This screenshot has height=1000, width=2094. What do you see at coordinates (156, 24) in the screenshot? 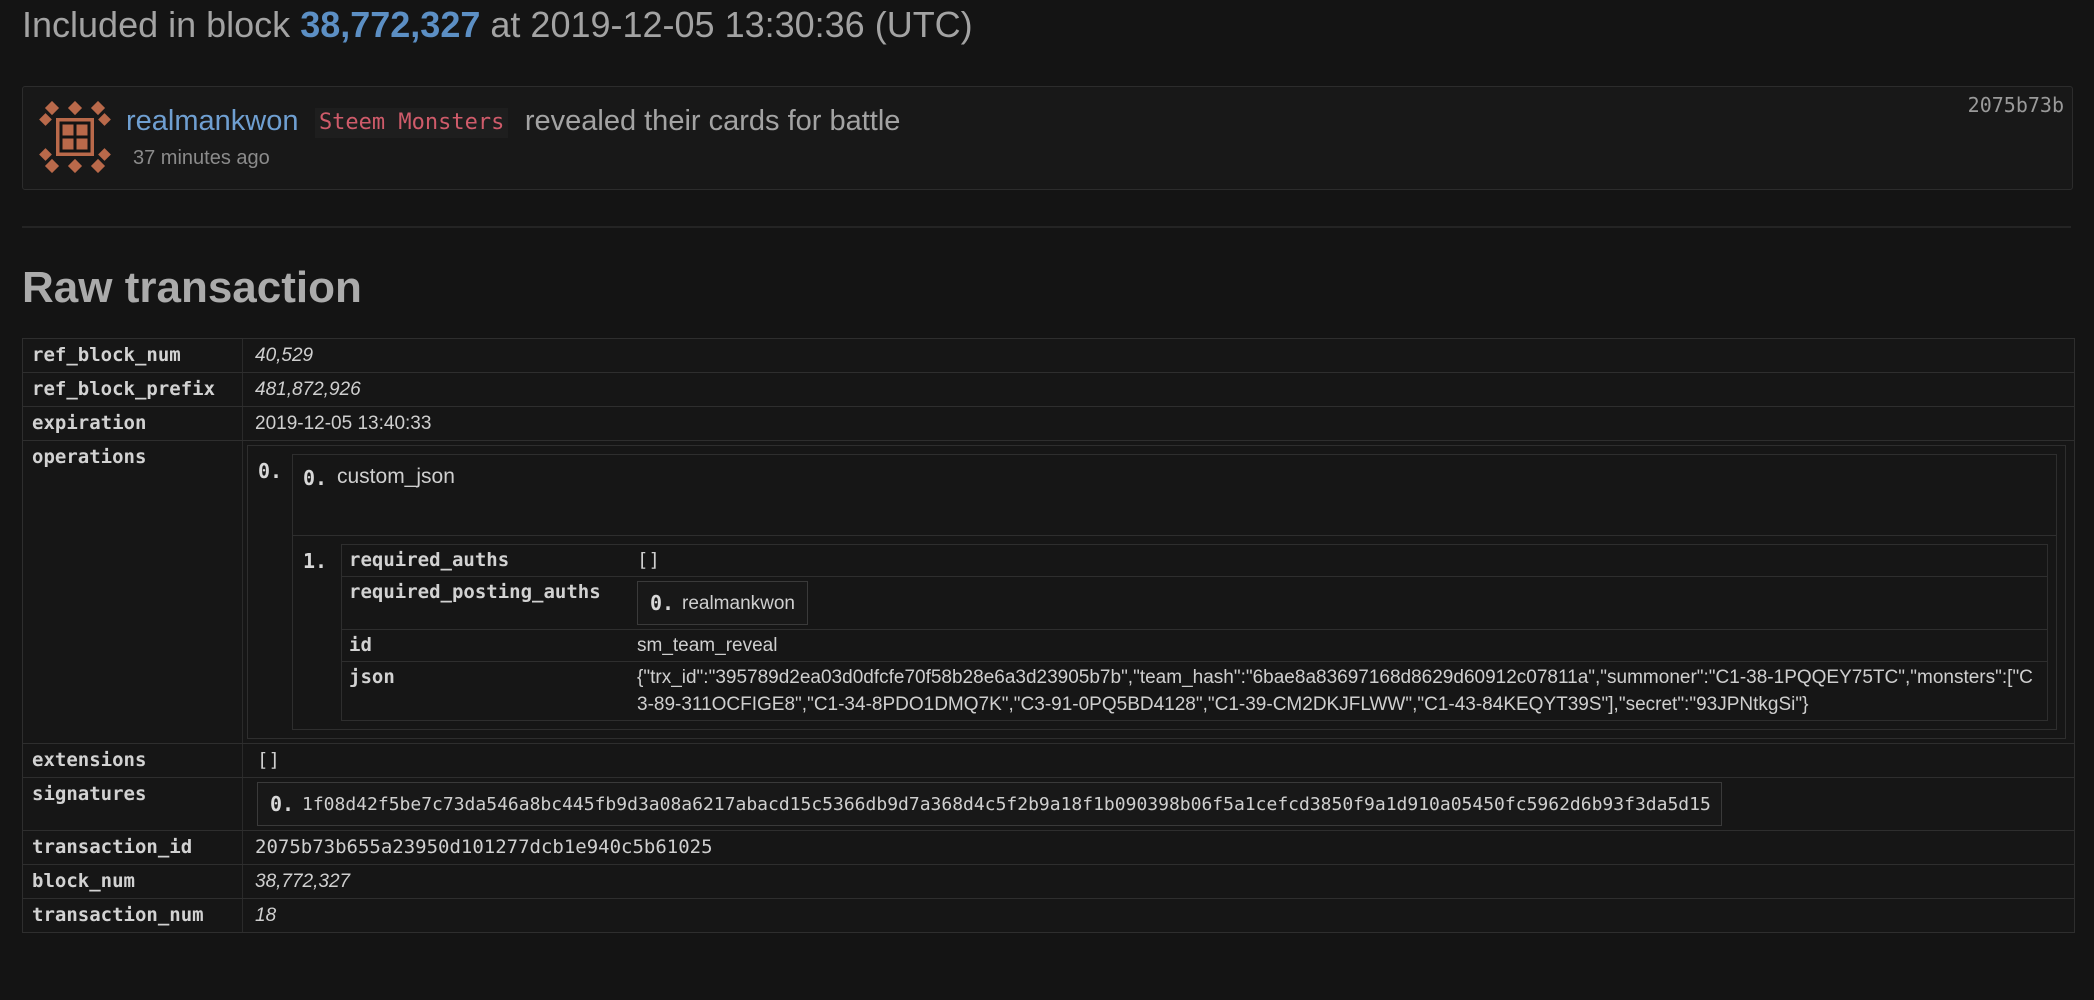
I see `block-header-prefix: Included in block` at bounding box center [156, 24].